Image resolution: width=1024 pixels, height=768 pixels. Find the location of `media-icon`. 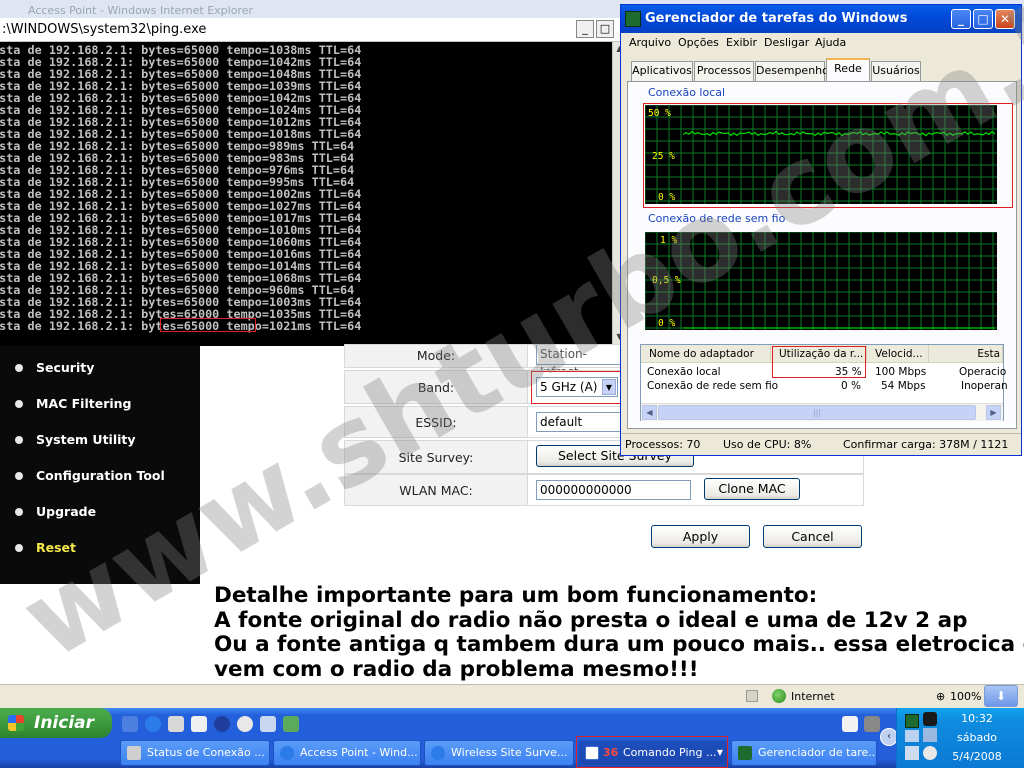

media-icon is located at coordinates (222, 724).